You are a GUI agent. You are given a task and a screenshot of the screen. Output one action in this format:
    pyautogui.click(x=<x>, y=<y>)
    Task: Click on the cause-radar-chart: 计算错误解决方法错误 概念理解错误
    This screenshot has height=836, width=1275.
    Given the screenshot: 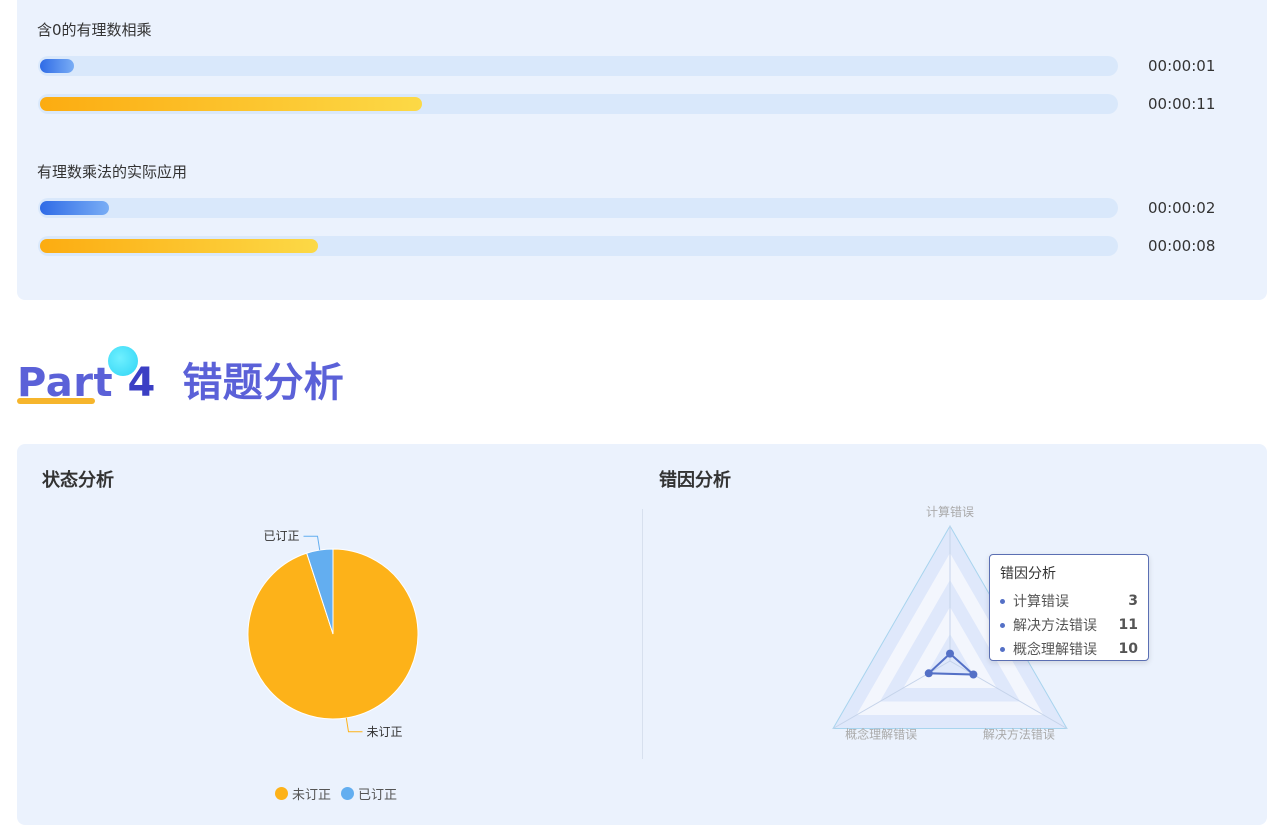 What is the action you would take?
    pyautogui.click(x=950, y=623)
    